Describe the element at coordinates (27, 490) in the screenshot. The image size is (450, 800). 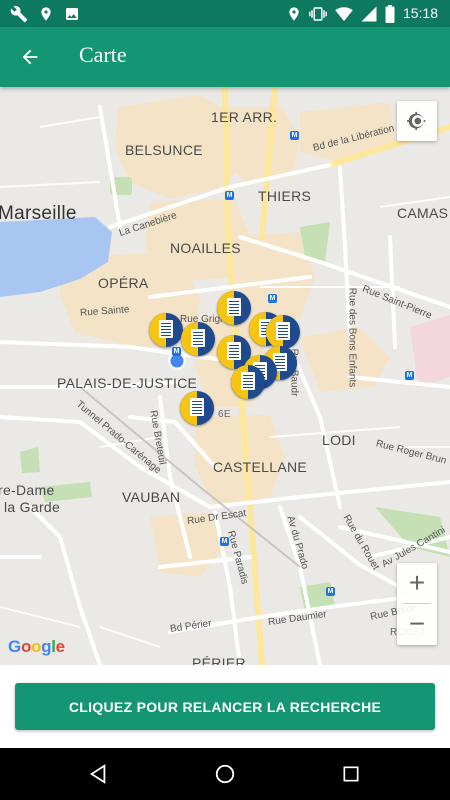
I see `landmark-label: re-Dame` at that location.